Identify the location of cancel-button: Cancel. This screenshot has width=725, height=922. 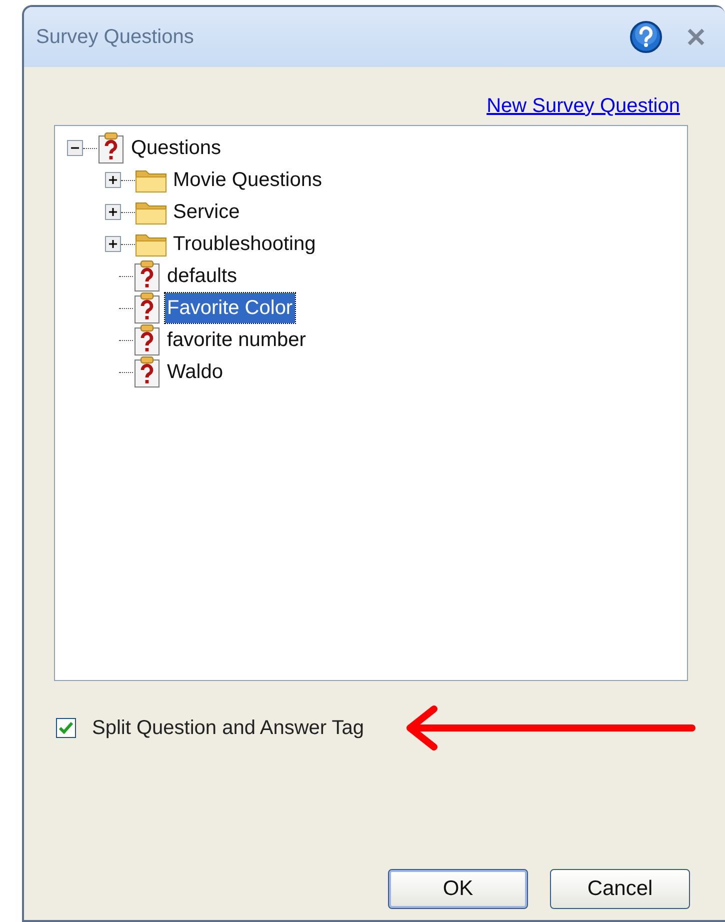
(620, 889).